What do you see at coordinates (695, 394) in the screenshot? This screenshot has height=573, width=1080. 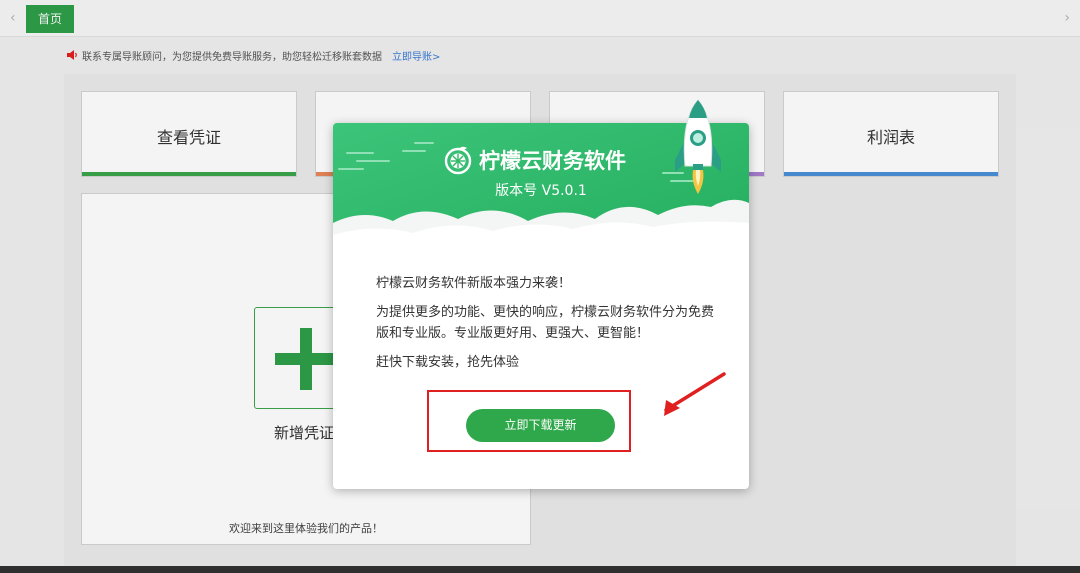 I see `annotation-arrow-icon` at bounding box center [695, 394].